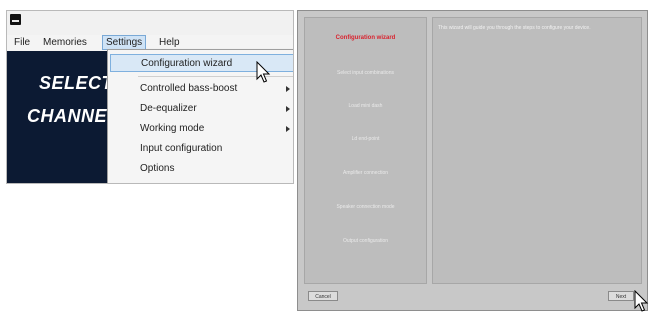  What do you see at coordinates (365, 106) in the screenshot?
I see `wizard-step: Load mini dash` at bounding box center [365, 106].